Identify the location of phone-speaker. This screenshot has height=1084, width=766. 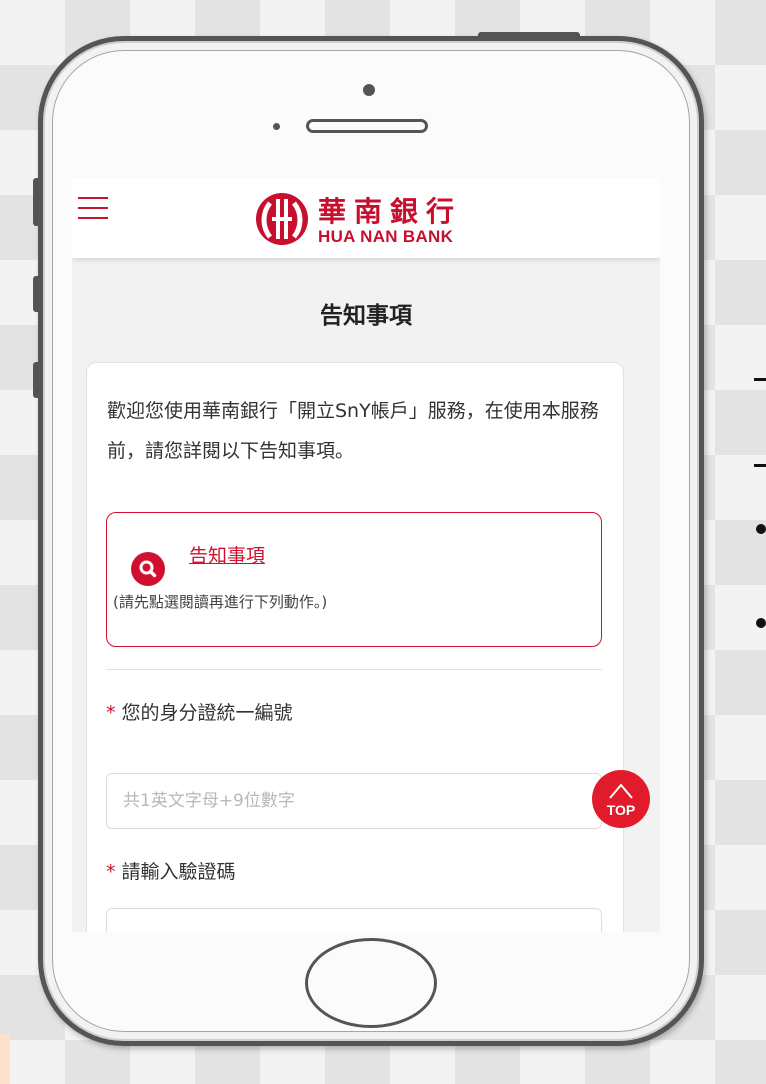
(367, 126).